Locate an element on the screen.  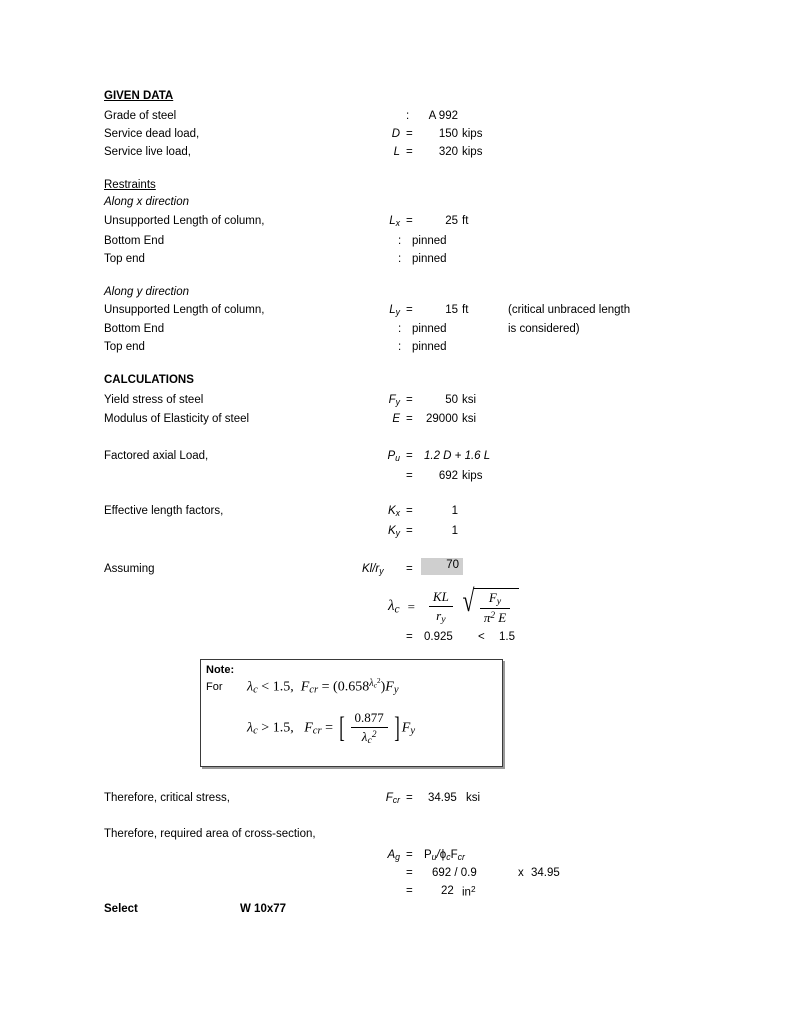
yield-stress-unit: ksi is located at coordinates (469, 400).